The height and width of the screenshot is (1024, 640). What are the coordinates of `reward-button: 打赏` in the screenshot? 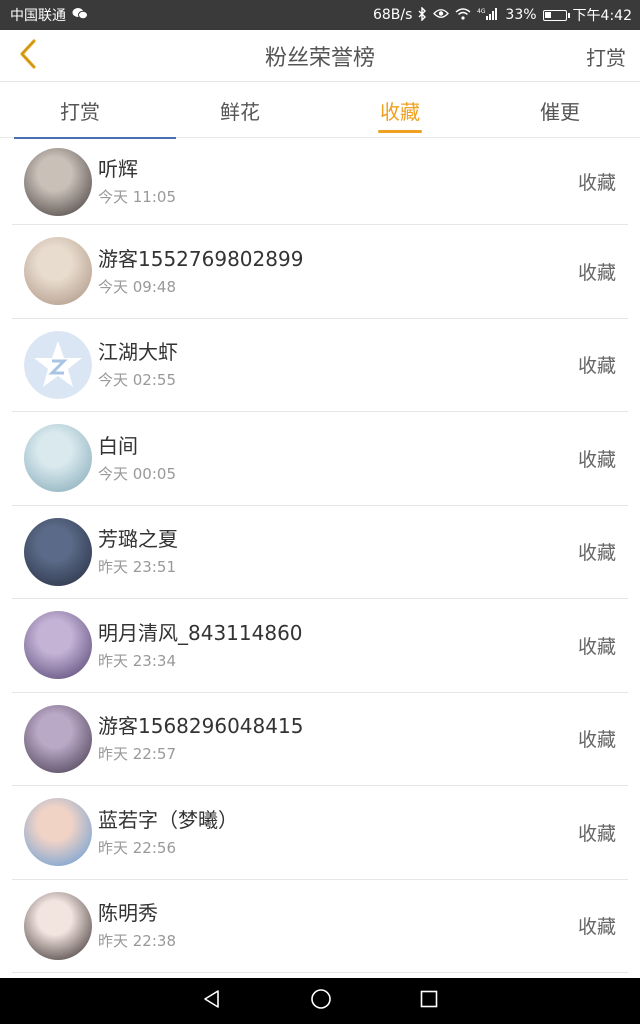 It's located at (606, 56).